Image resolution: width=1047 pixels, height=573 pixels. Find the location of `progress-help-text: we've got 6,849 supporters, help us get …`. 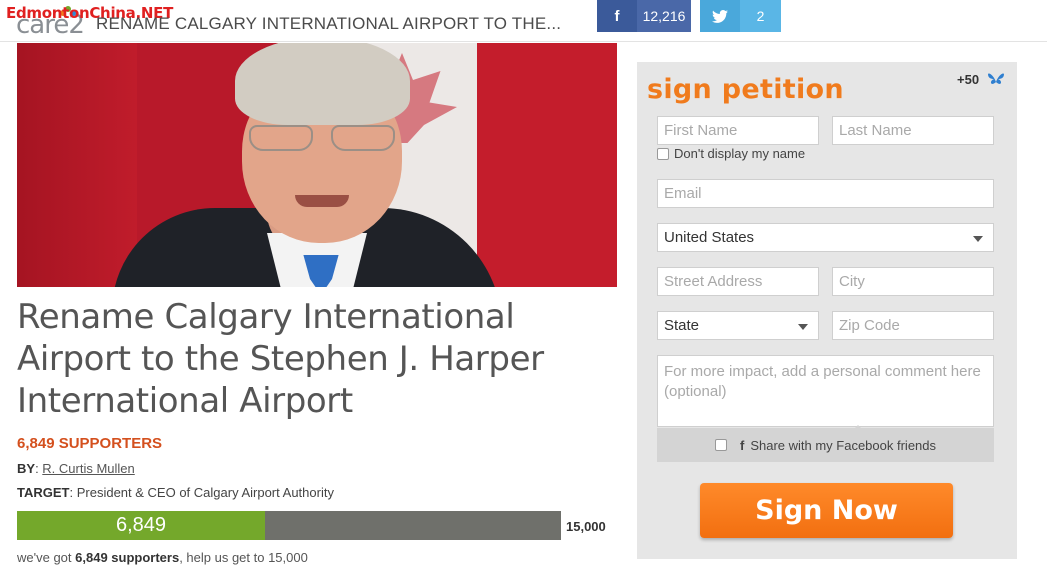

progress-help-text: we've got 6,849 supporters, help us get … is located at coordinates (162, 557).